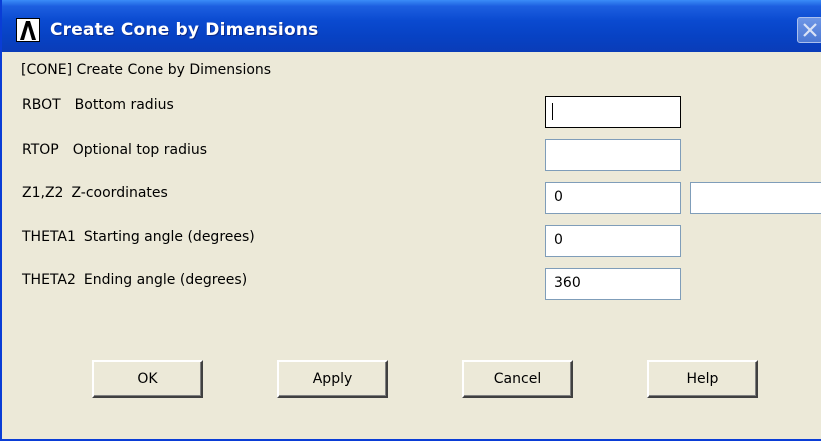 This screenshot has width=821, height=441. I want to click on theta1-input: 0, so click(613, 241).